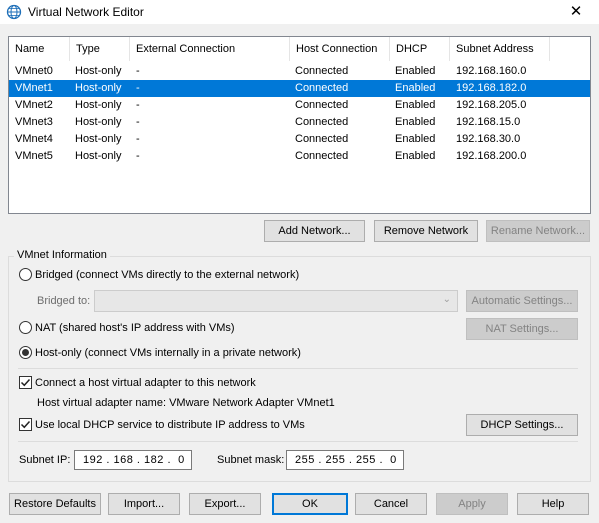 This screenshot has height=523, width=599. What do you see at coordinates (210, 49) in the screenshot?
I see `column-header-external-connection: External Connection` at bounding box center [210, 49].